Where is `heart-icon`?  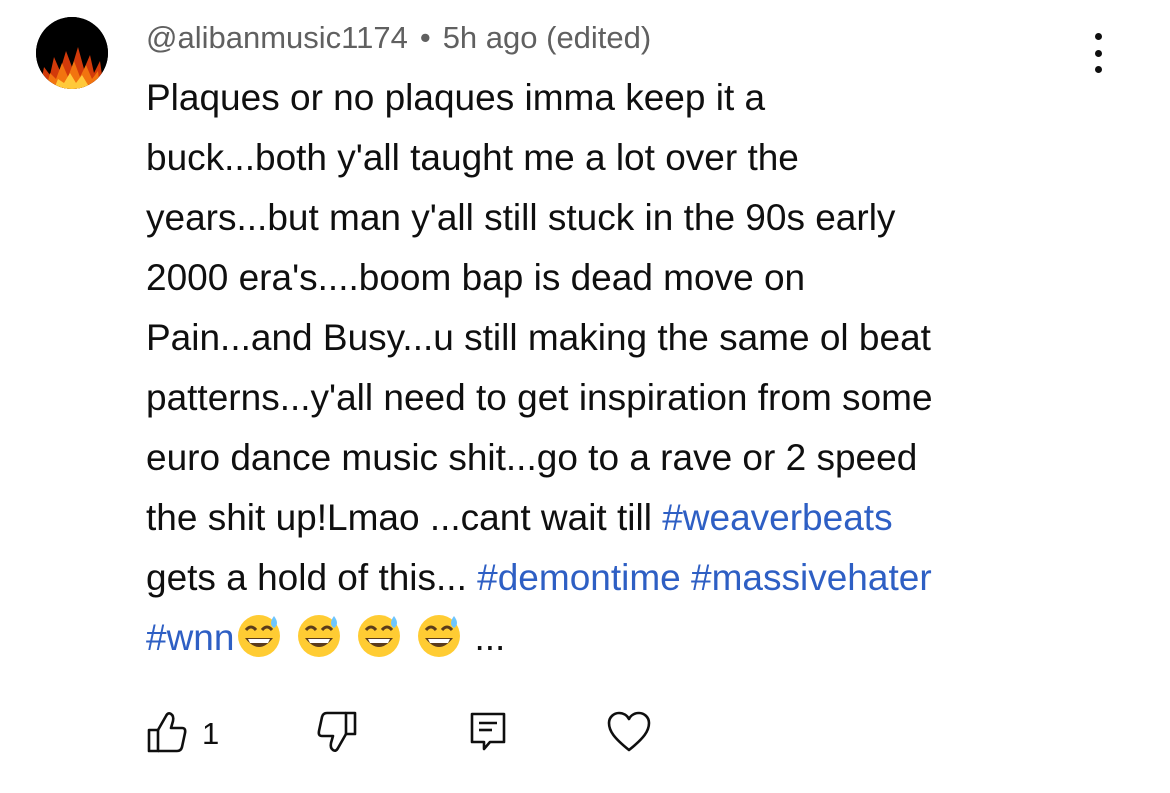
heart-icon is located at coordinates (629, 731).